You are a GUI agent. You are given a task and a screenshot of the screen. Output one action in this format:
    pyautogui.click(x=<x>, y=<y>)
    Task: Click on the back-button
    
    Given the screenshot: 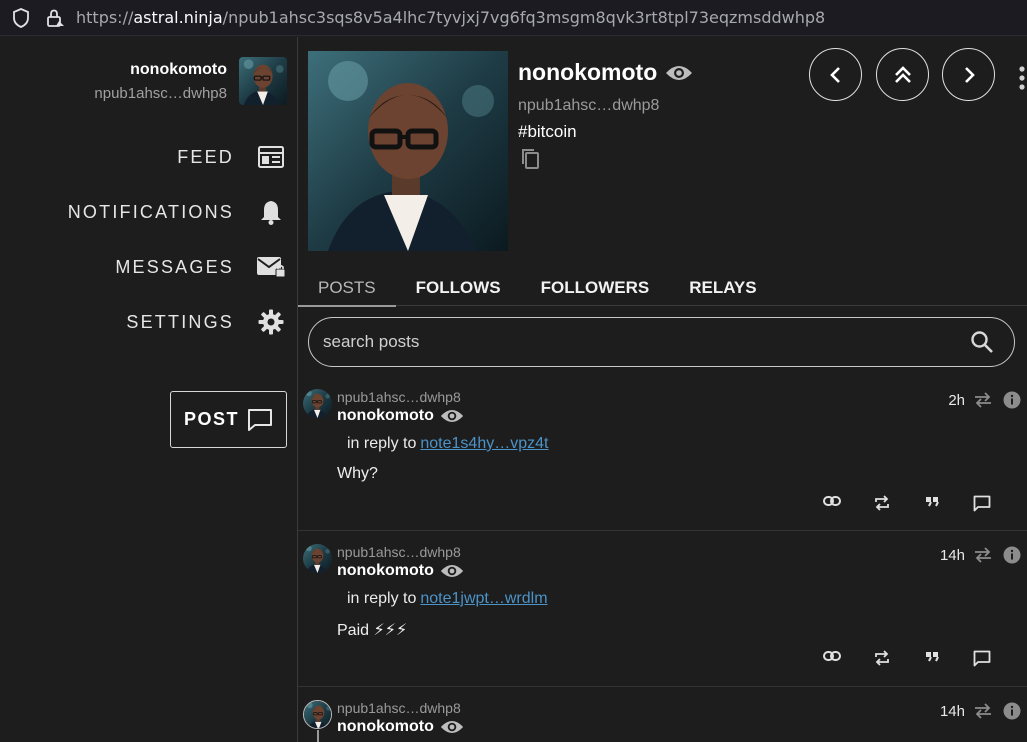 What is the action you would take?
    pyautogui.click(x=835, y=74)
    